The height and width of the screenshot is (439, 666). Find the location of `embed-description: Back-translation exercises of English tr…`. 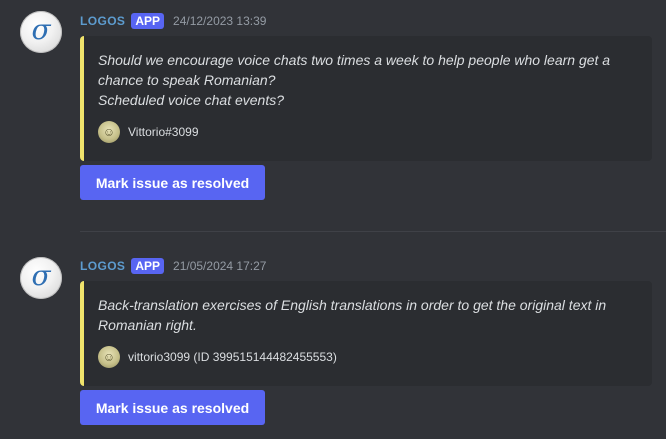

embed-description: Back-translation exercises of English tr… is located at coordinates (352, 315).